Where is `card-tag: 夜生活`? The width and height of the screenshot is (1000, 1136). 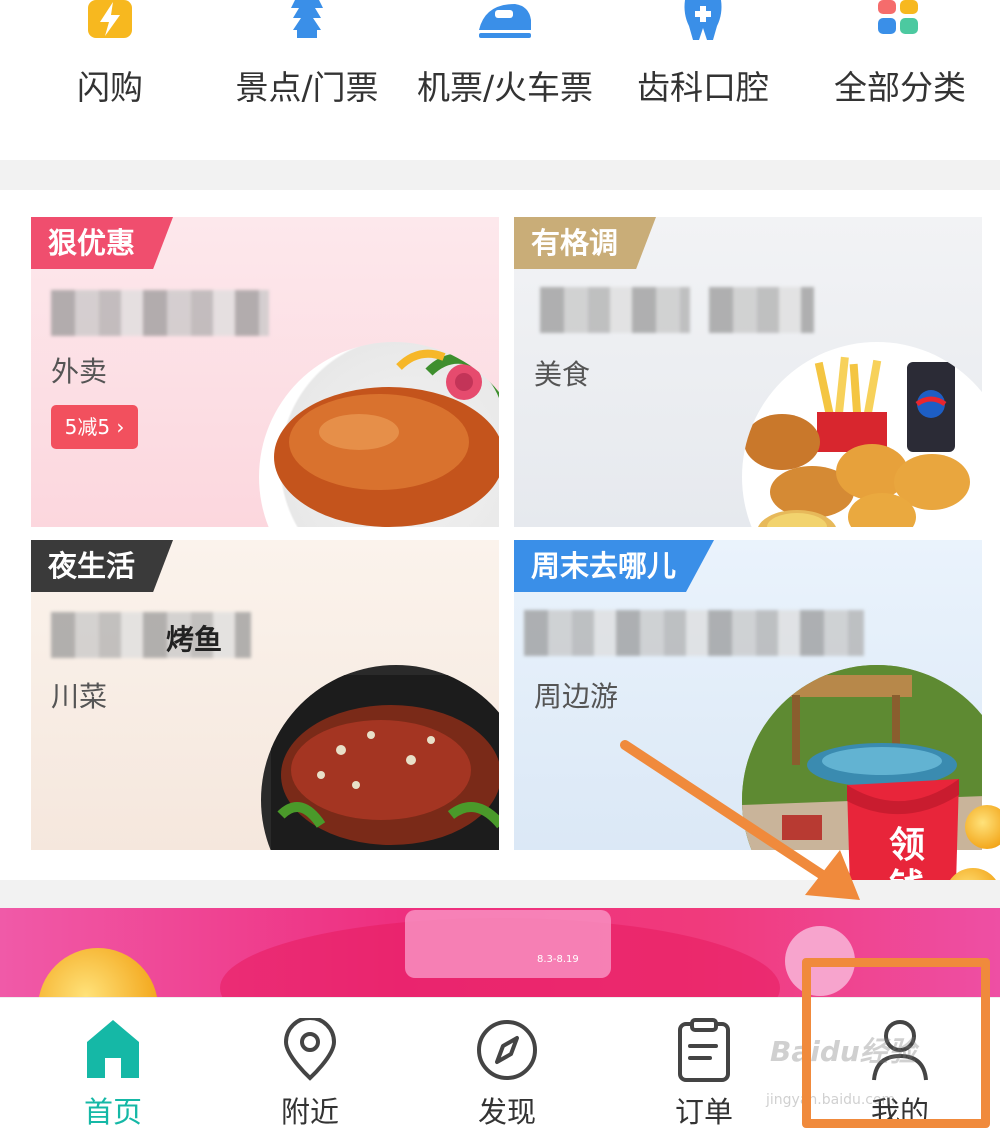 card-tag: 夜生活 is located at coordinates (102, 566).